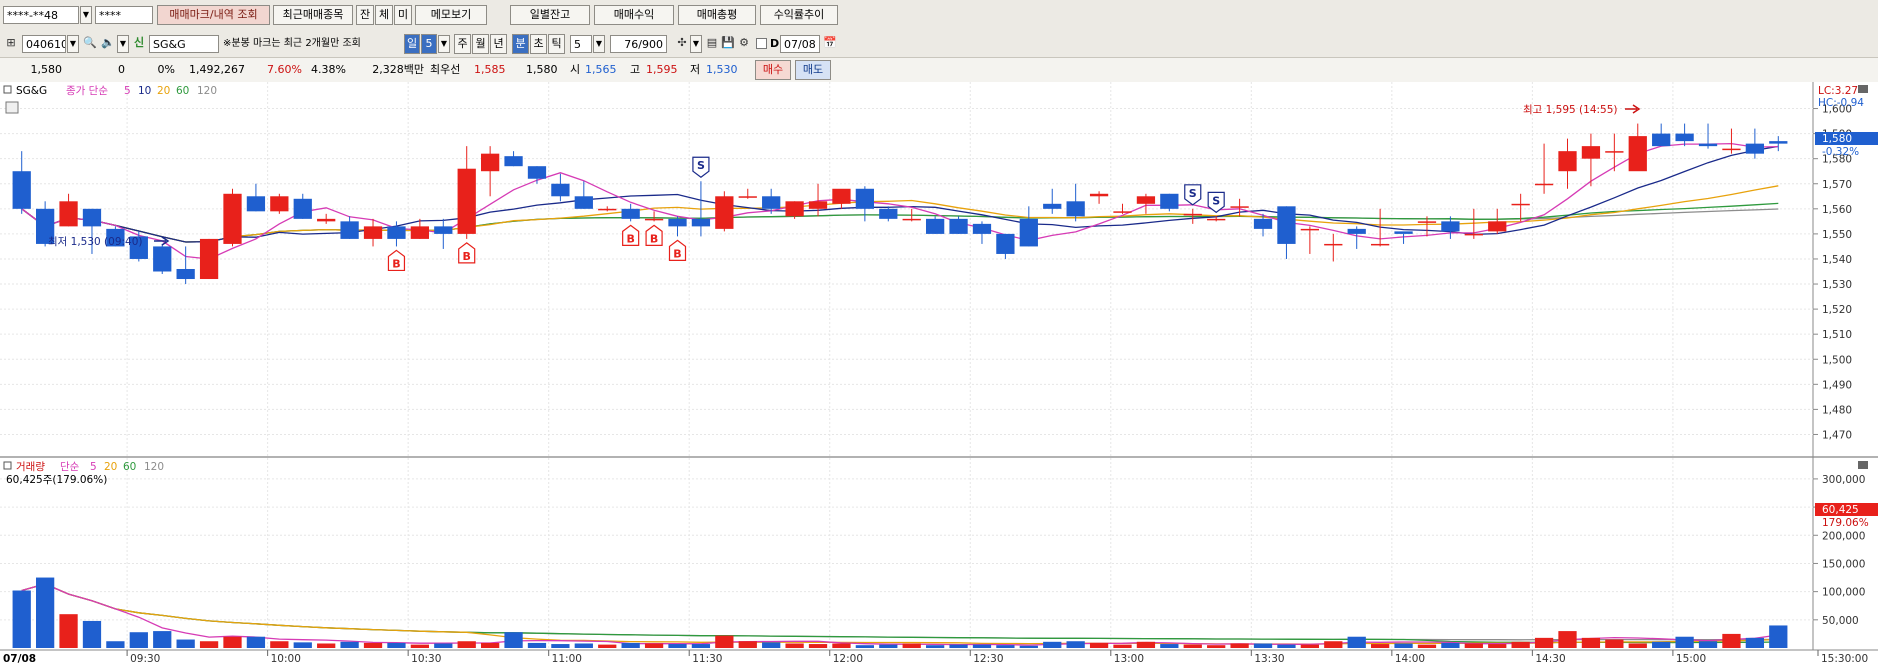 This screenshot has height=665, width=1878. Describe the element at coordinates (93, 467) in the screenshot. I see `vol-ma5-legend: 5` at that location.